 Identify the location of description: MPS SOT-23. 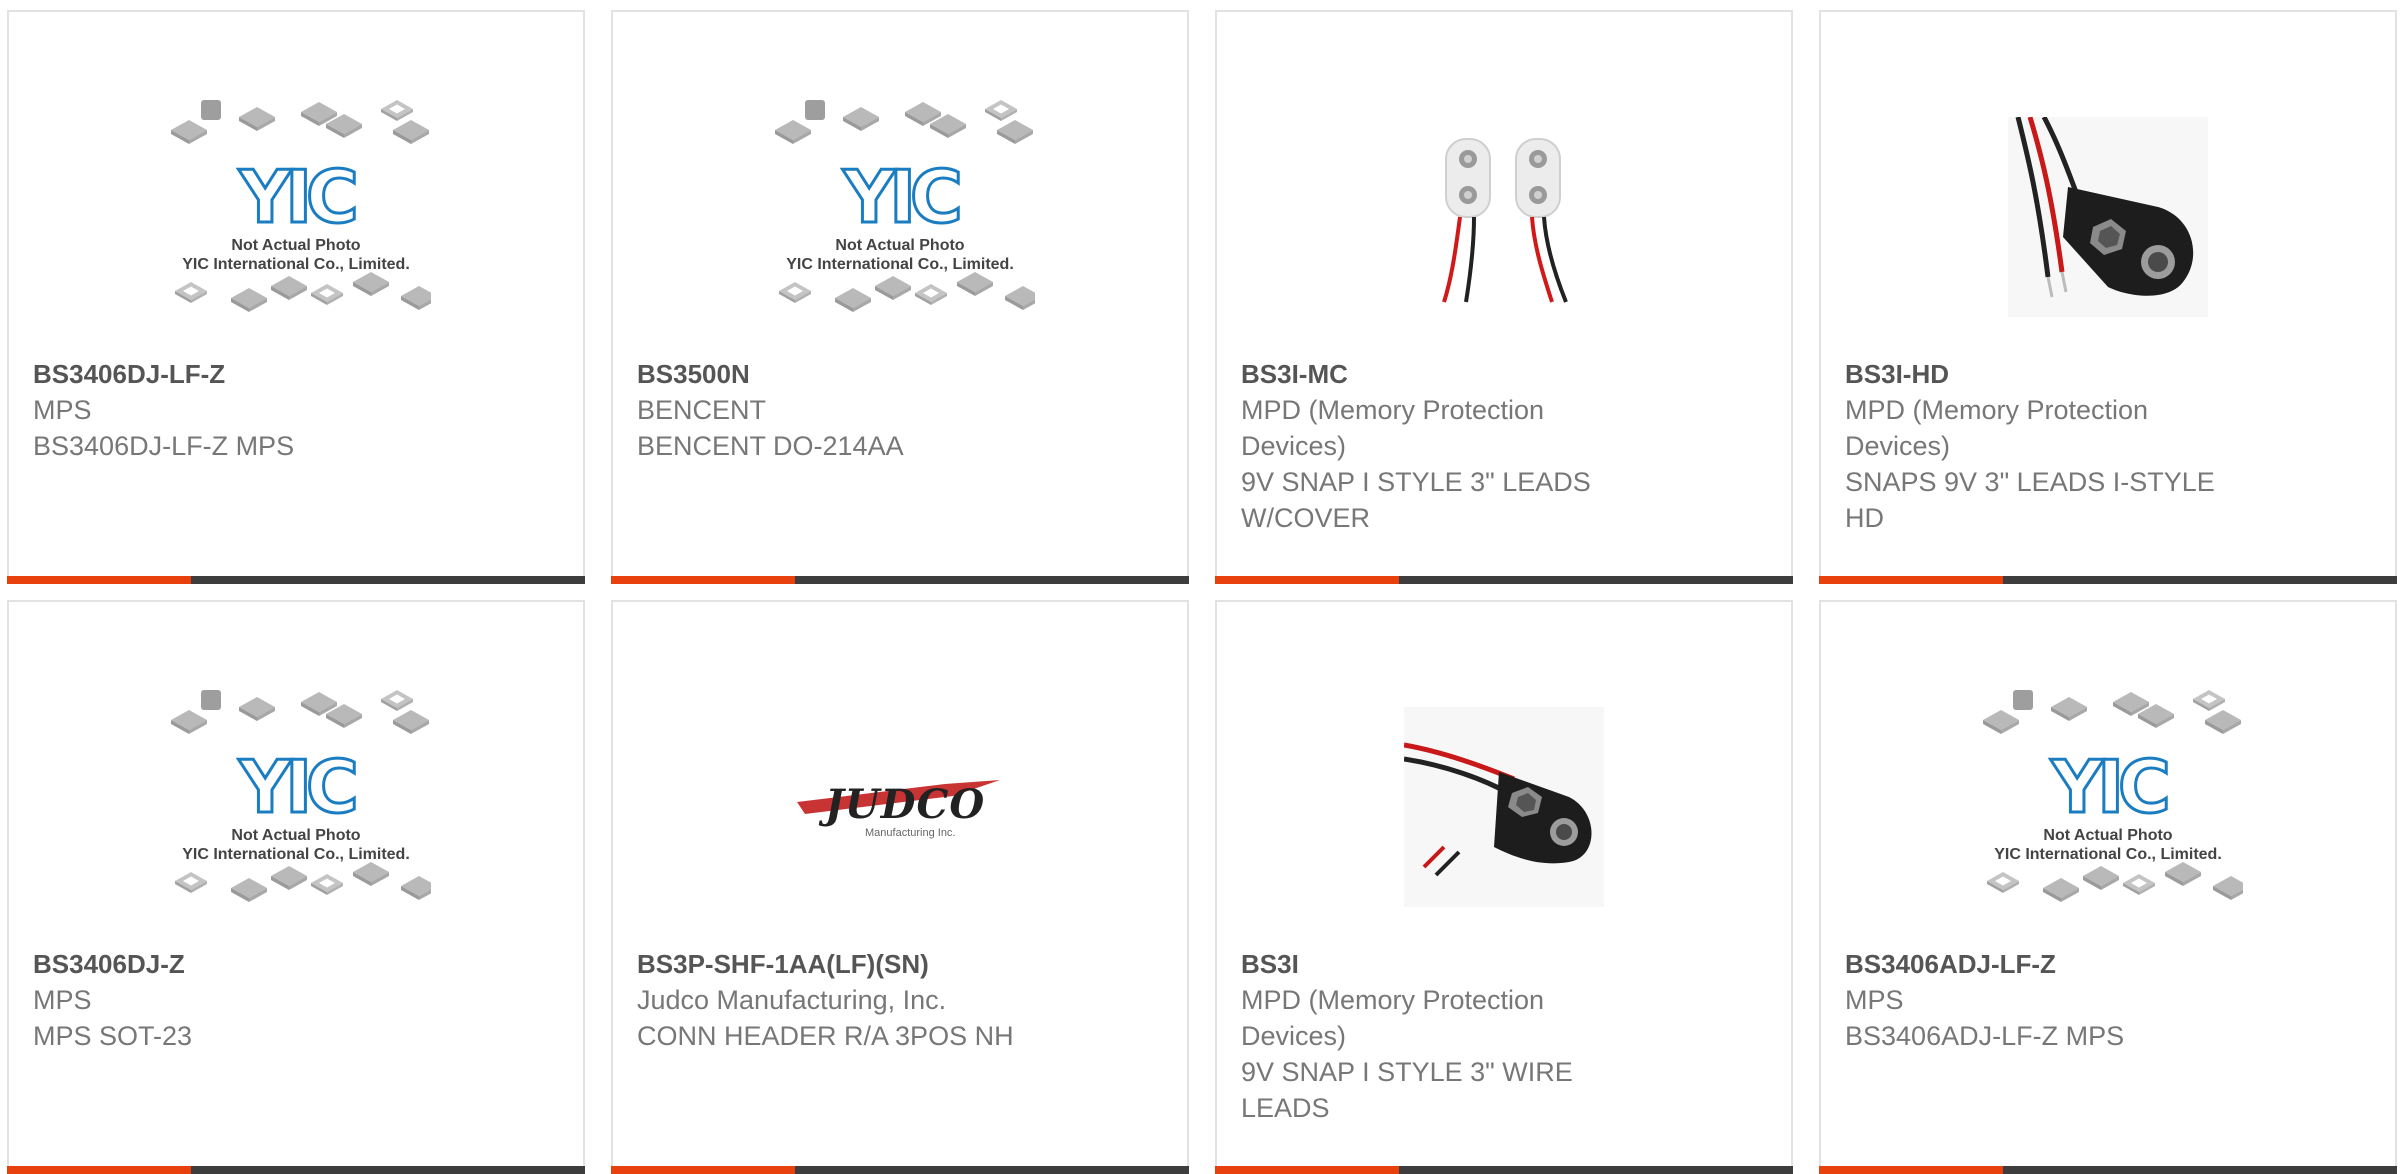
(113, 1036).